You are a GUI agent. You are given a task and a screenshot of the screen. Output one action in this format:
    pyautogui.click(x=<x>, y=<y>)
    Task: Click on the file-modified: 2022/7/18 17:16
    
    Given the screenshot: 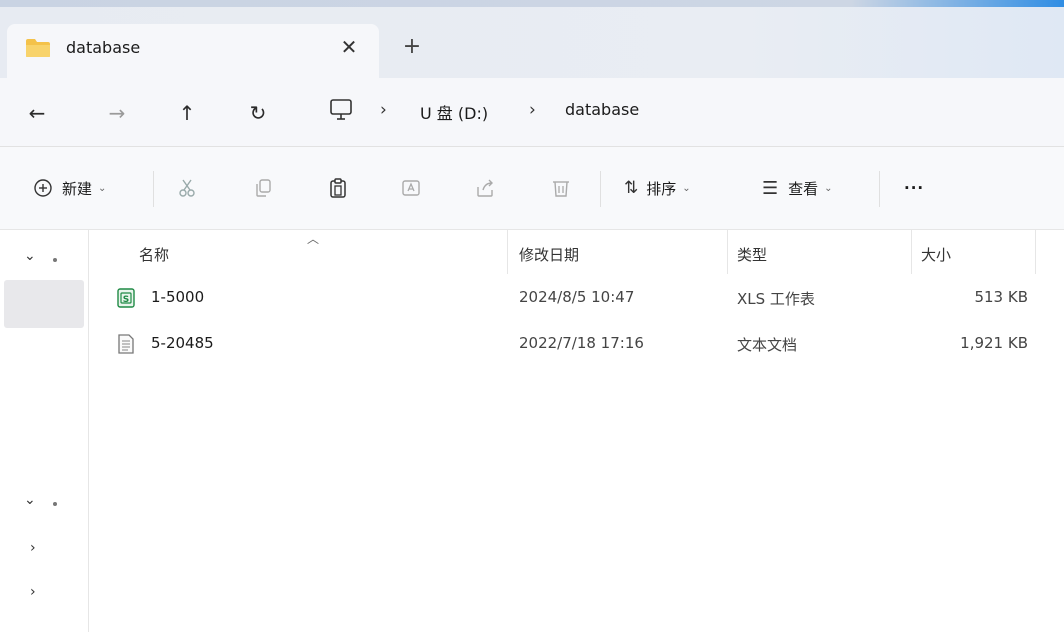 What is the action you would take?
    pyautogui.click(x=581, y=343)
    